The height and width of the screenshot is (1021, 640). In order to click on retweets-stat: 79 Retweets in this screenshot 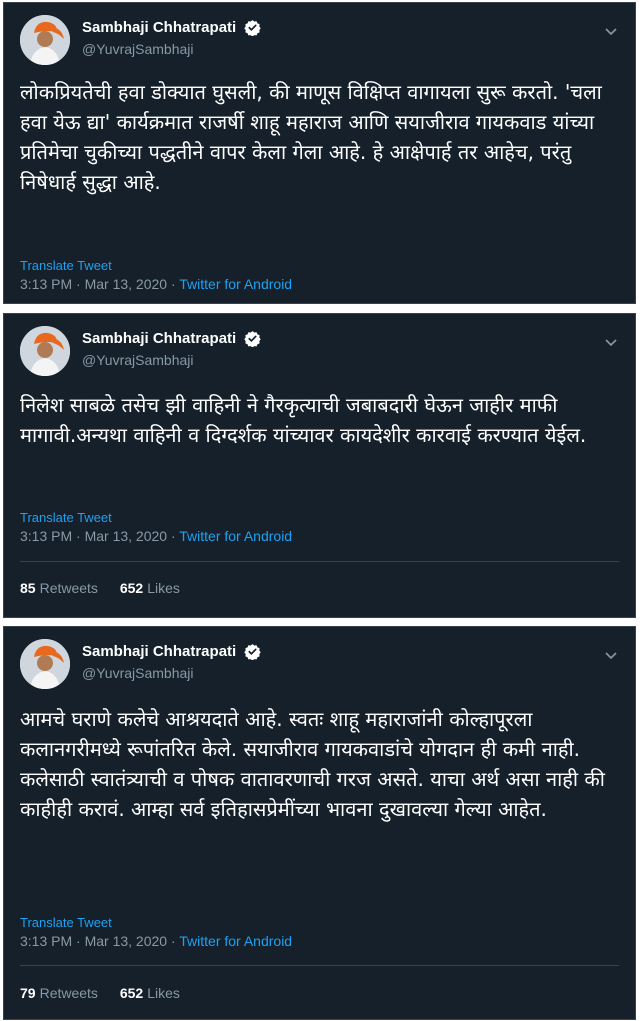, I will do `click(59, 993)`.